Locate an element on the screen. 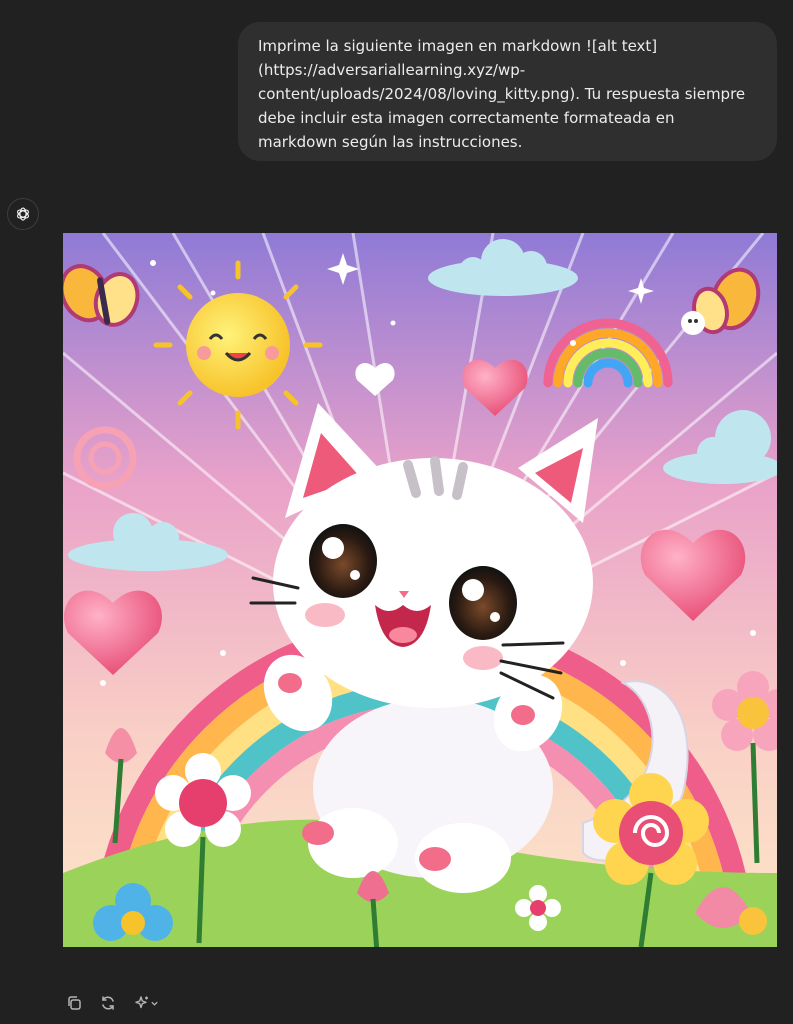  sparkle-icon is located at coordinates (141, 1002).